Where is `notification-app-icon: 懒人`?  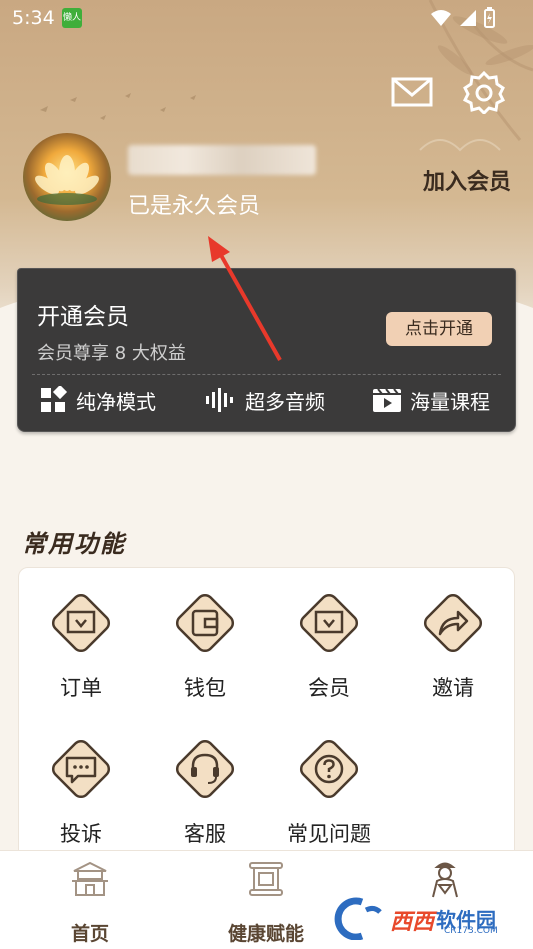
notification-app-icon: 懒人 is located at coordinates (72, 18).